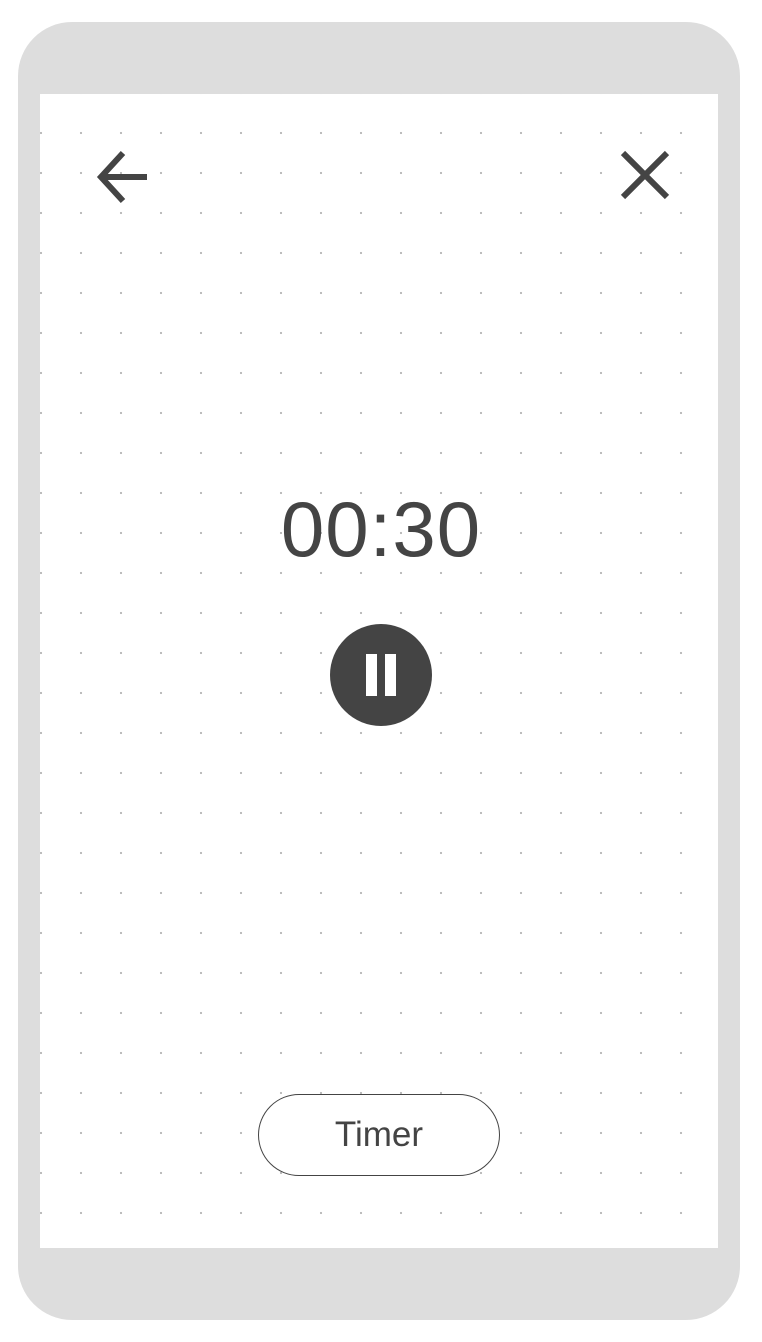  I want to click on timer-display: 00:30, so click(381, 529).